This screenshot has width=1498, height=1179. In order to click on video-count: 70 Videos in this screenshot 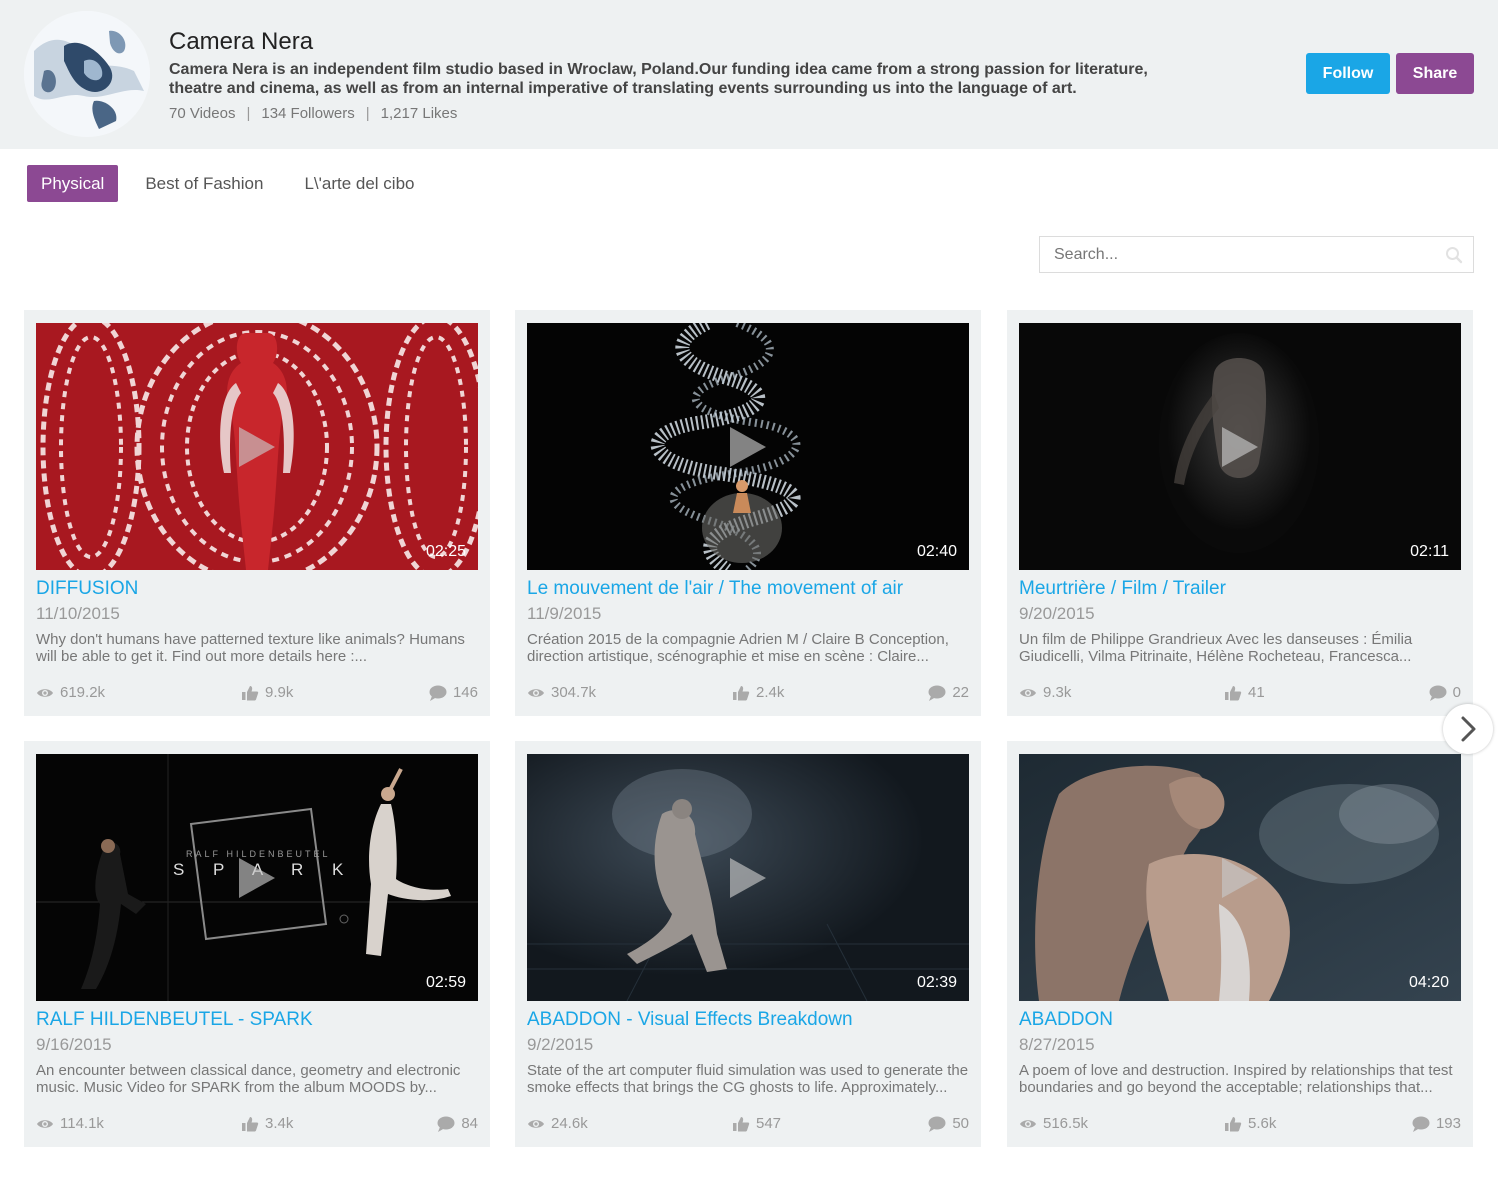, I will do `click(202, 113)`.